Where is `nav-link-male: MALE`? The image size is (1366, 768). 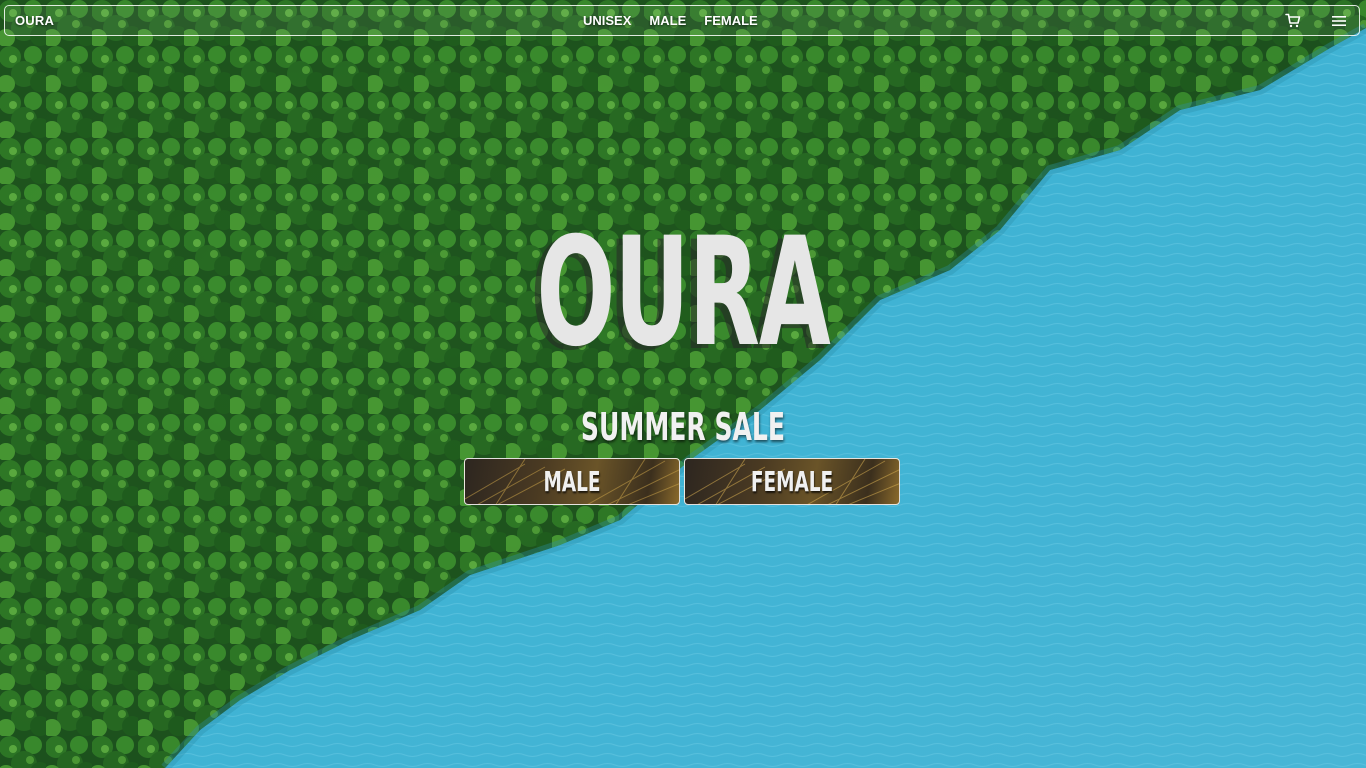
nav-link-male: MALE is located at coordinates (667, 20).